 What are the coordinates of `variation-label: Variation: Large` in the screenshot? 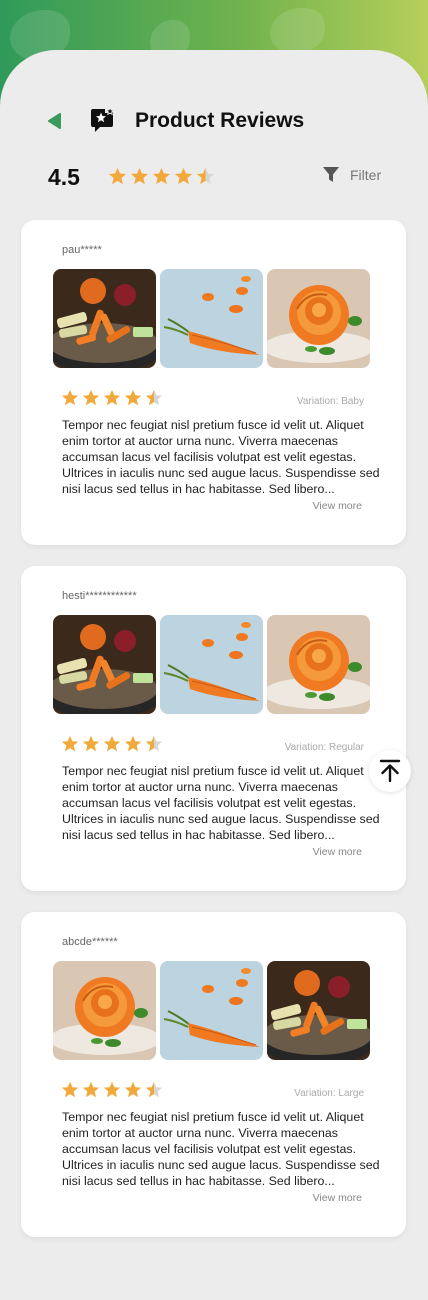 It's located at (329, 1093).